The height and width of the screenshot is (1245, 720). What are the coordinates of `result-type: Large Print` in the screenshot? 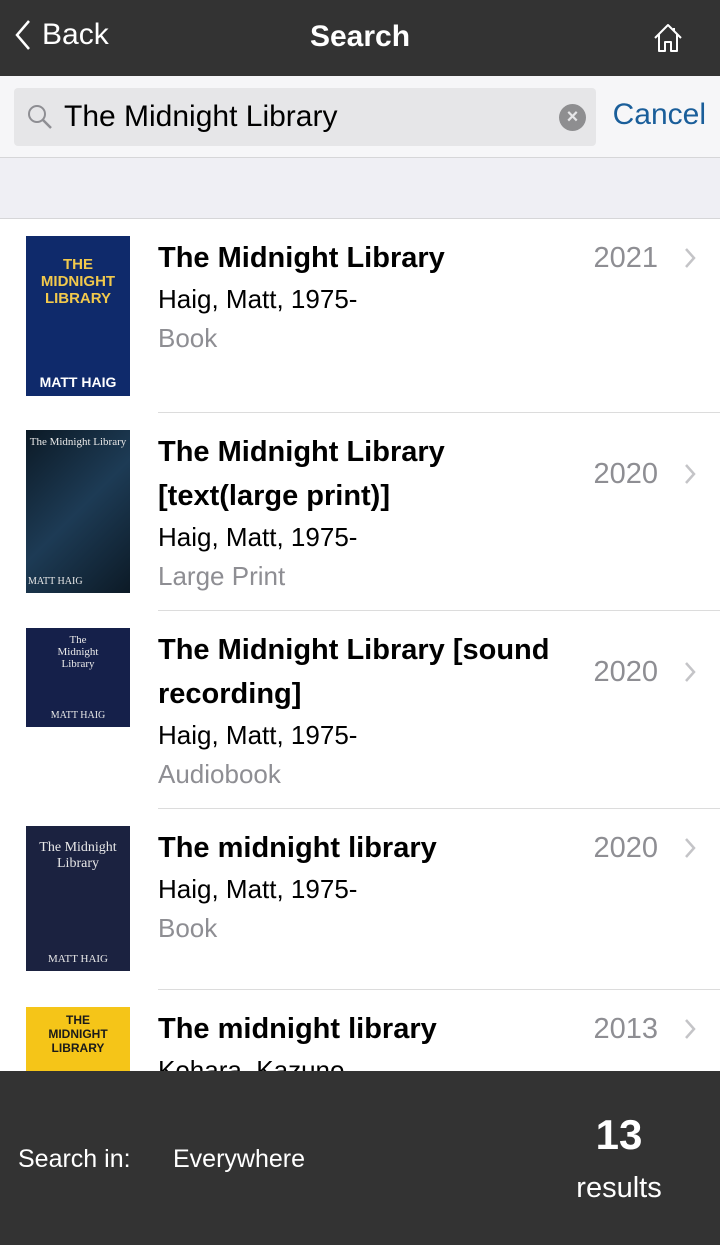 It's located at (222, 576).